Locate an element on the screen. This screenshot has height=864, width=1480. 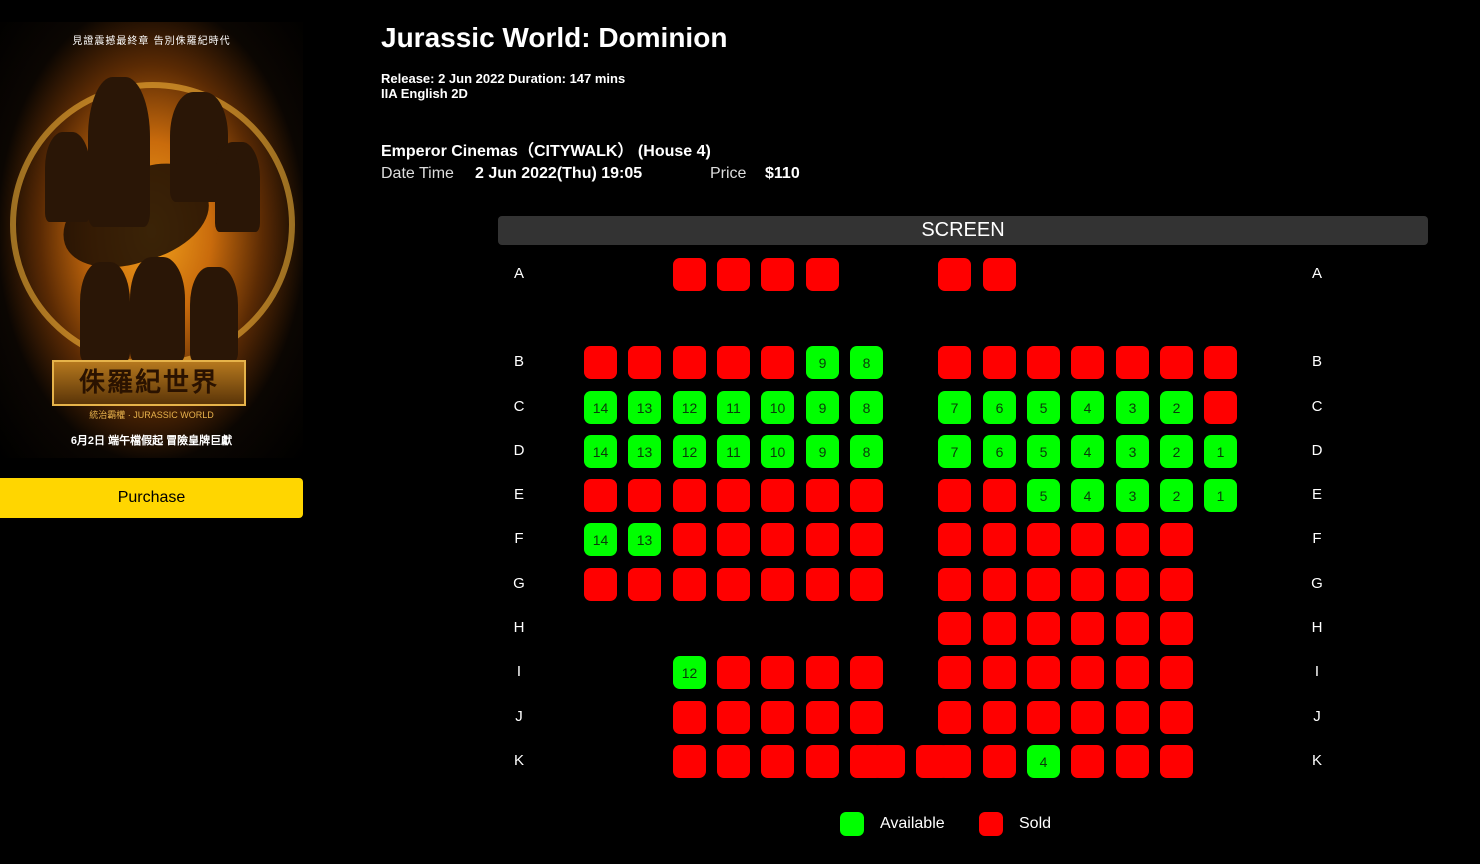
row-label-e: E is located at coordinates (1316, 494).